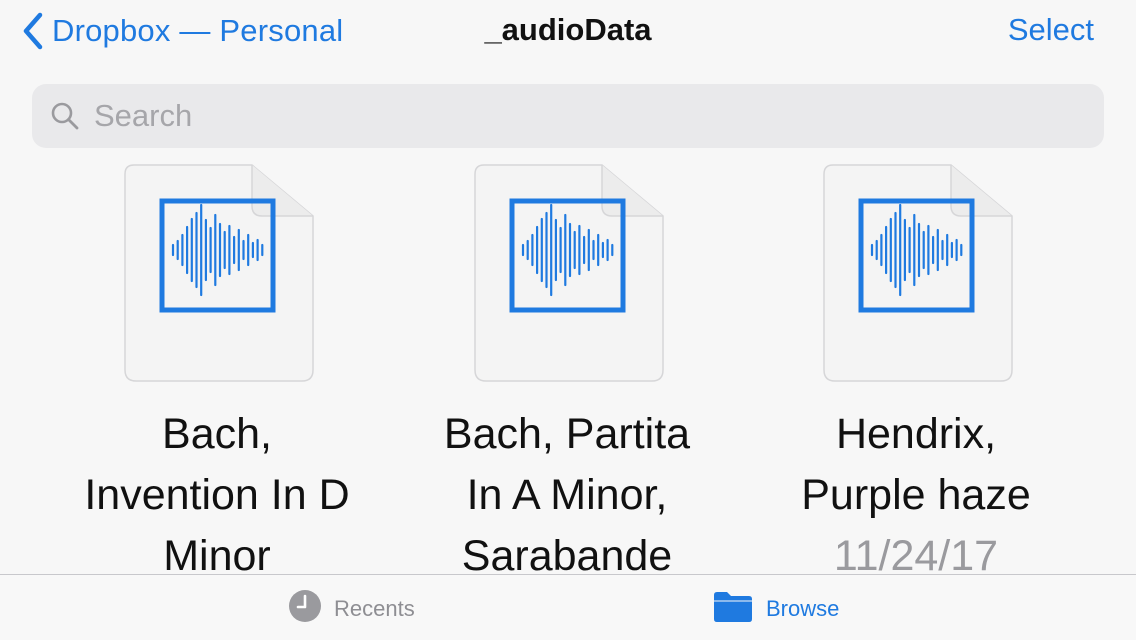 This screenshot has width=1136, height=640. I want to click on tab-browse-label: Browse, so click(803, 608).